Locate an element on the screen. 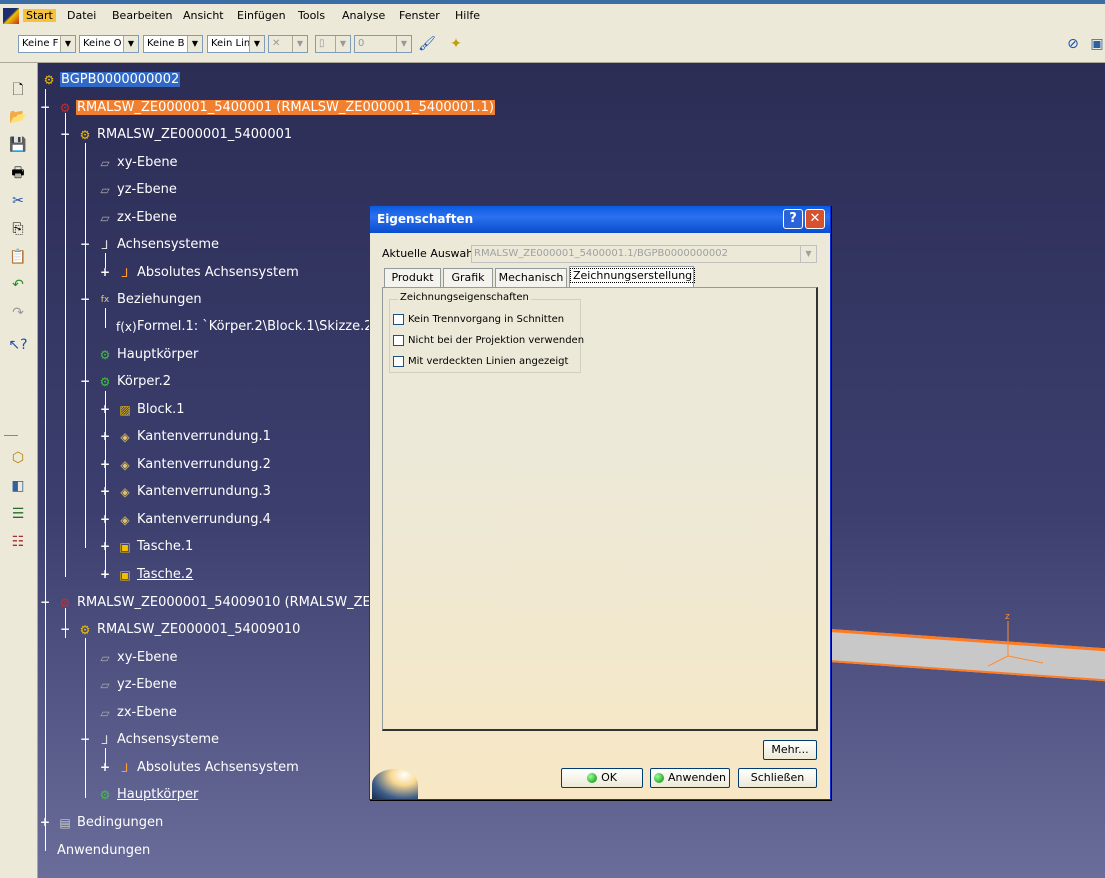  existing-component-icon: ◧ is located at coordinates (18, 486).